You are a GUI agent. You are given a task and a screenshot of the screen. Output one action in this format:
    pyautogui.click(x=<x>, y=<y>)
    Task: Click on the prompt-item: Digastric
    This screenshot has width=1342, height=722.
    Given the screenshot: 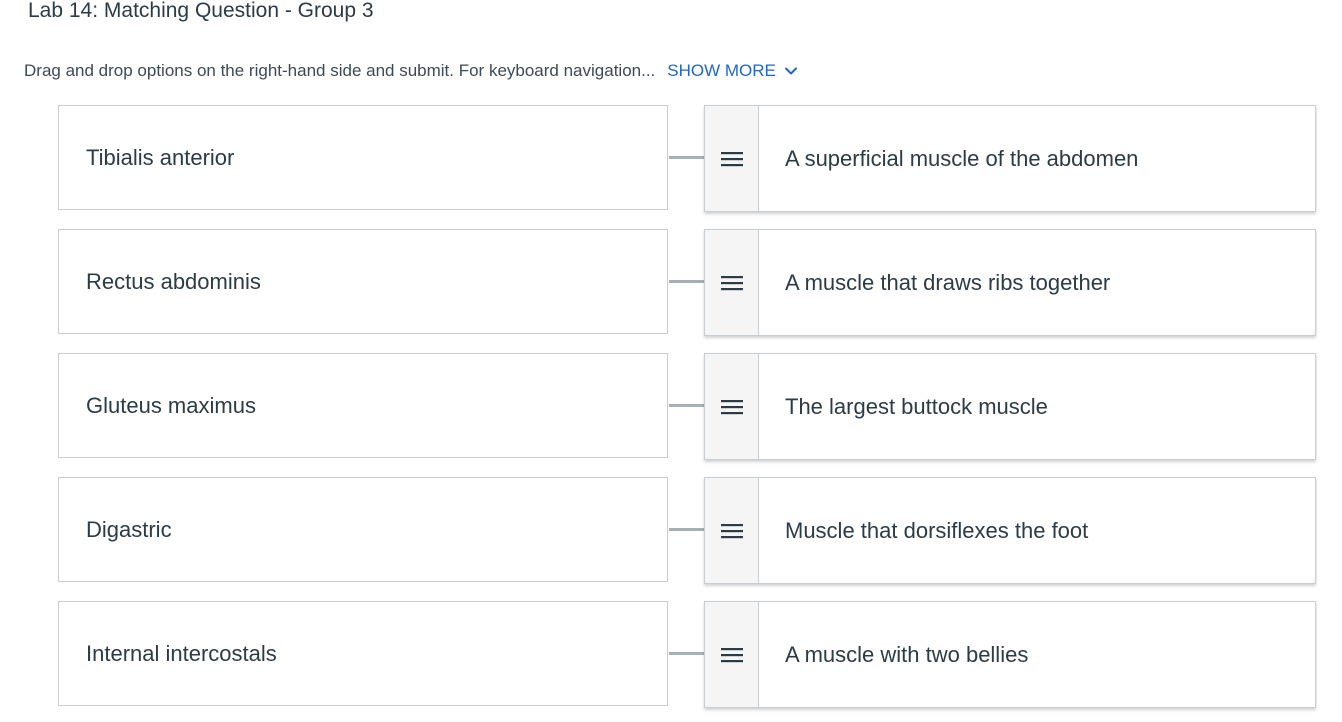 What is the action you would take?
    pyautogui.click(x=363, y=529)
    